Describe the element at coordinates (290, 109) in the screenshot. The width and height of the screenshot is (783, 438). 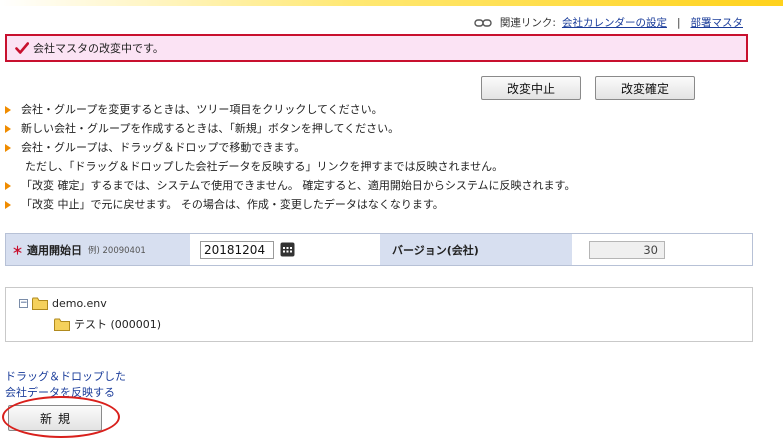
I see `instruction-item: 会社・グループを変更するときは、ツリー項目をクリックしてください。` at that location.